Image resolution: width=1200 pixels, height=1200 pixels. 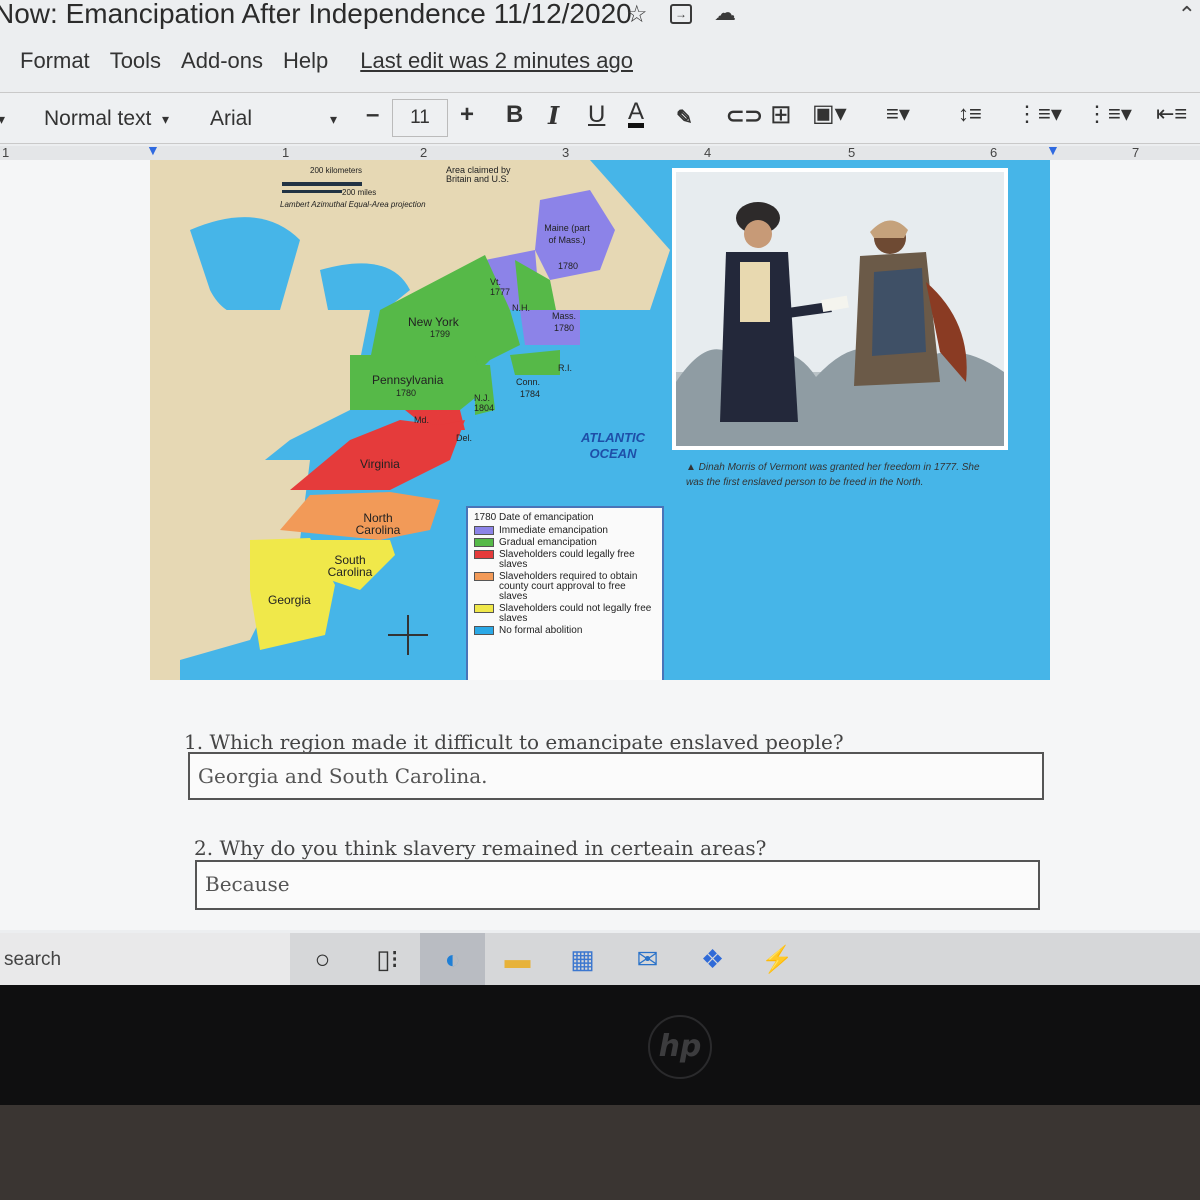 What do you see at coordinates (777, 959) in the screenshot?
I see `app-icon: ⚡` at bounding box center [777, 959].